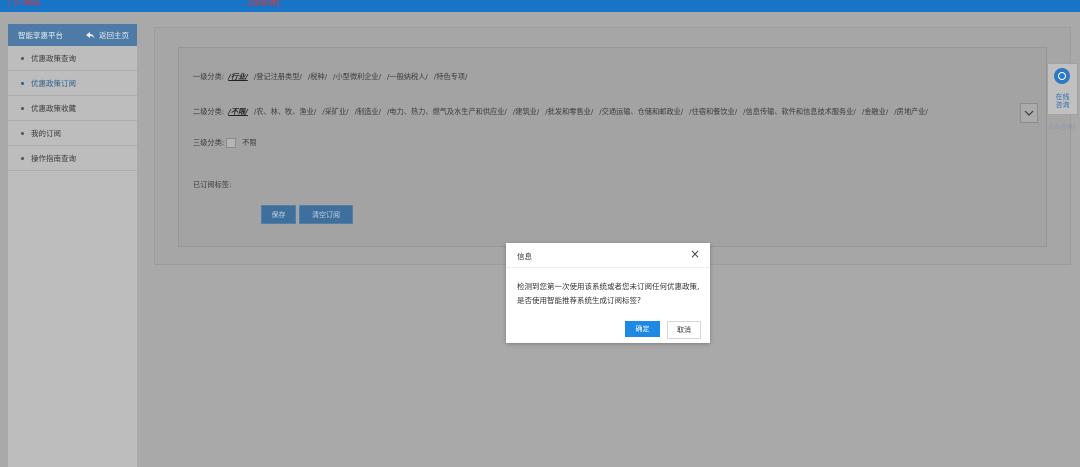 The height and width of the screenshot is (467, 1080). I want to click on level1-option: /行业/, so click(238, 77).